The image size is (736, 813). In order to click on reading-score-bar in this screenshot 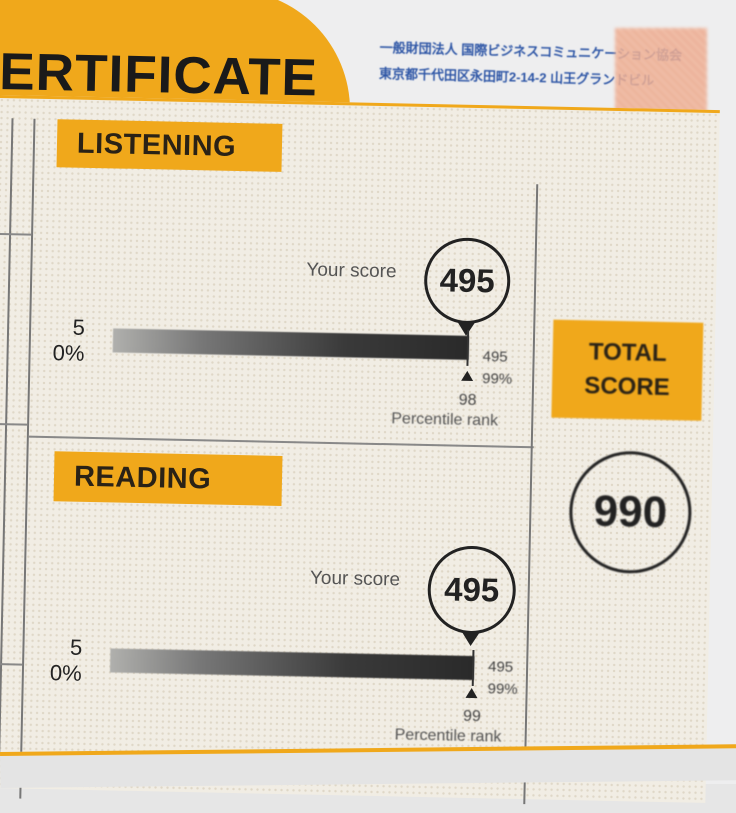, I will do `click(292, 664)`.